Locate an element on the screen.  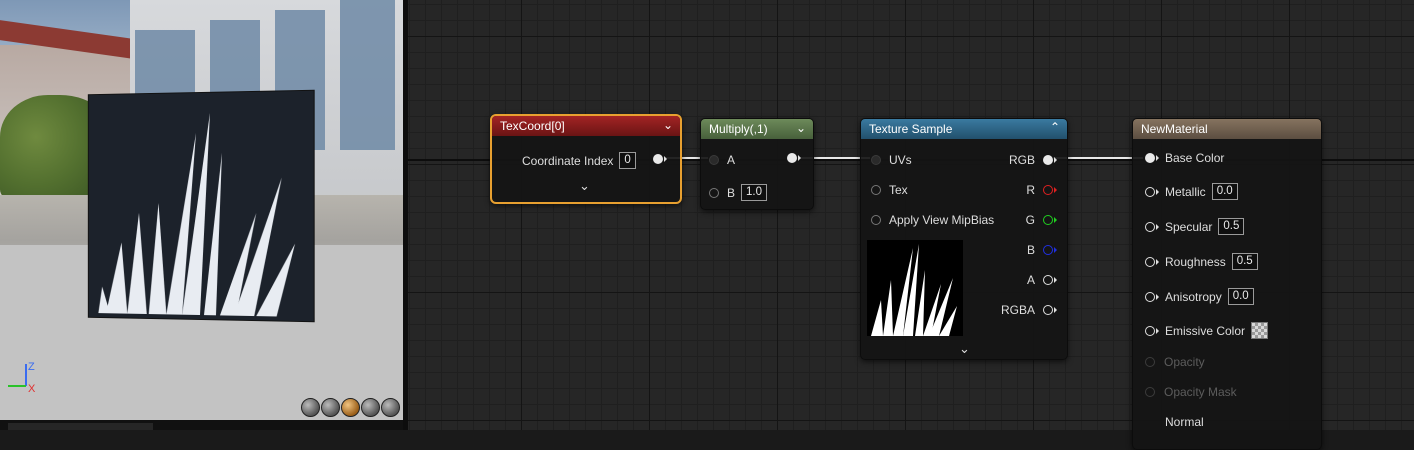
texture-thumbnail is located at coordinates (915, 288).